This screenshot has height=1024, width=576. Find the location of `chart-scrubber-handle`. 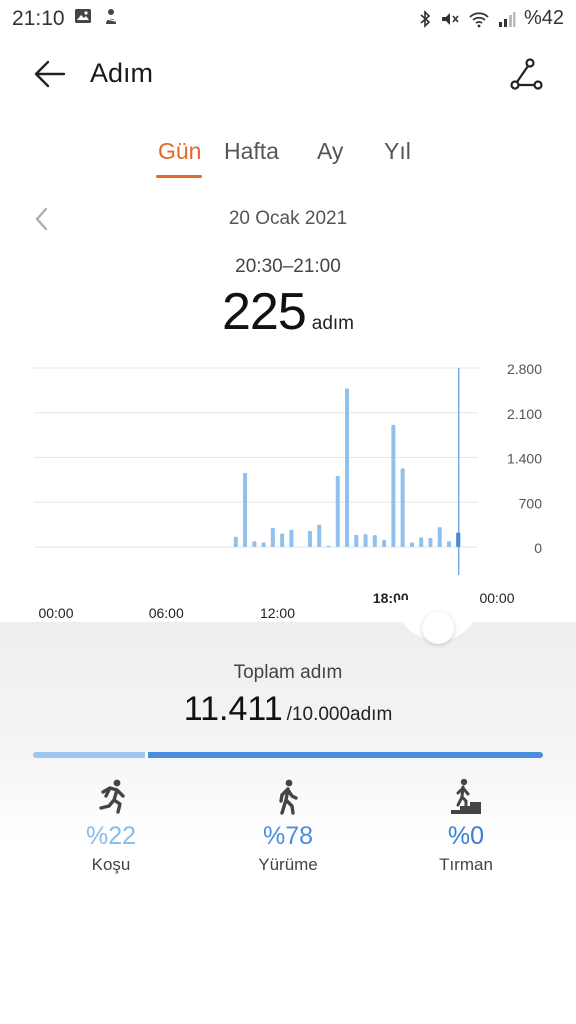

chart-scrubber-handle is located at coordinates (438, 628).